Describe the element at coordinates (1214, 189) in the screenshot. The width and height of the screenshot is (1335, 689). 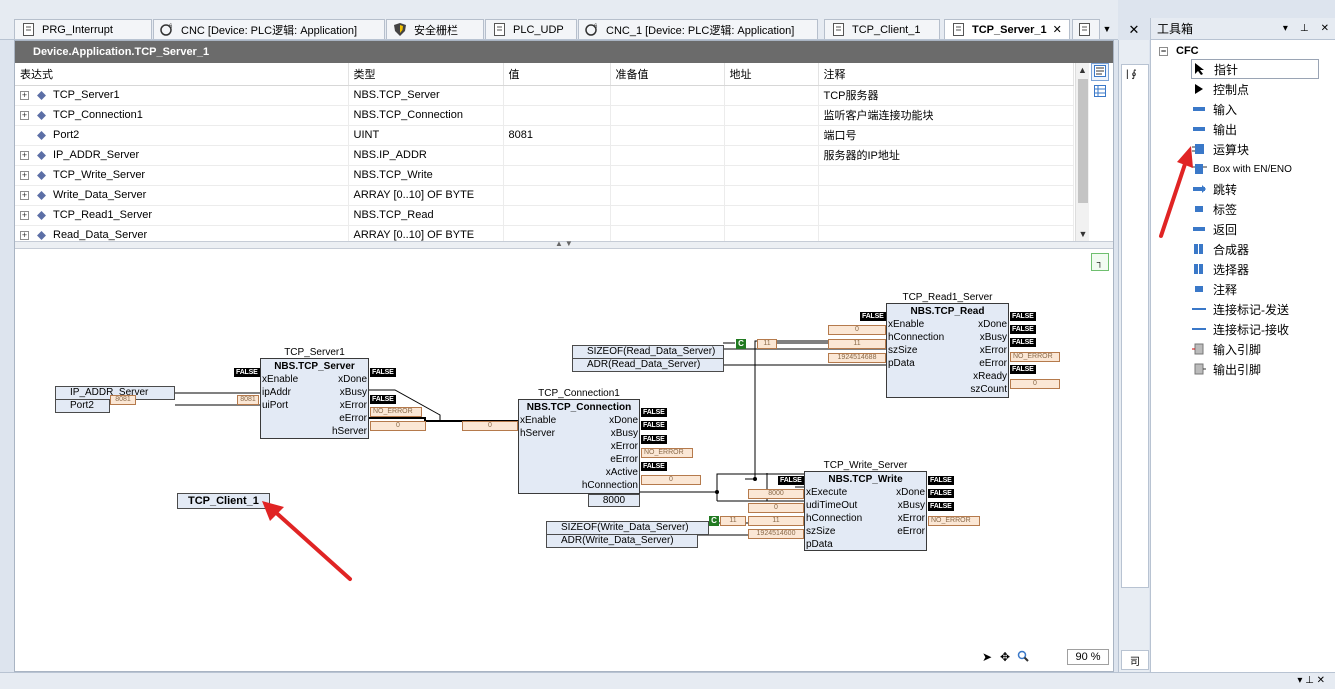
I see `toolbox-item-jump: 跳转` at that location.